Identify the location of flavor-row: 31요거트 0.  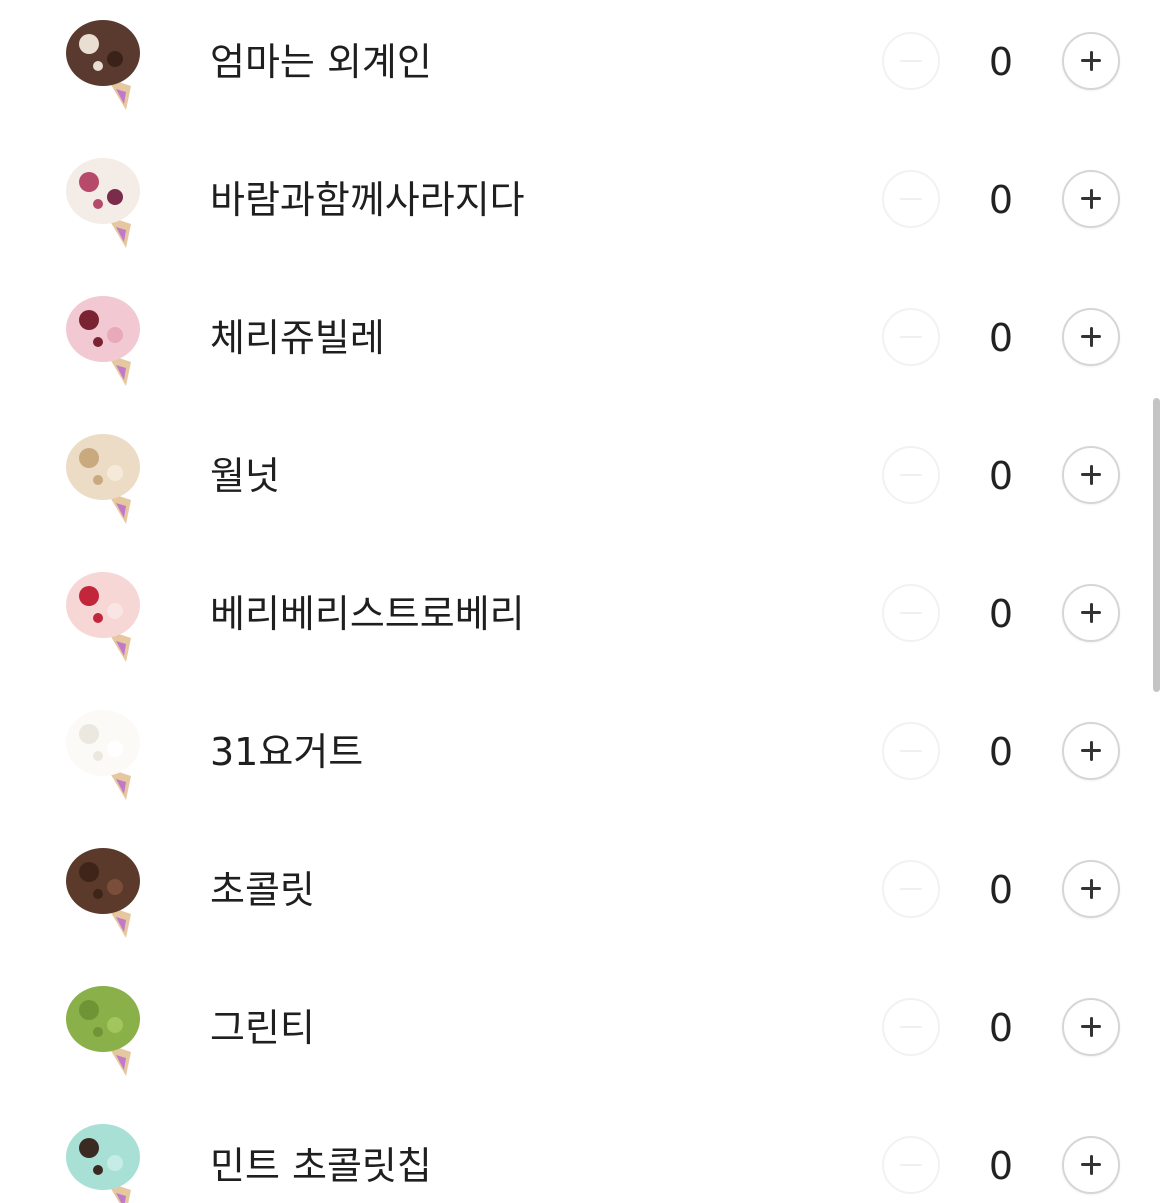
(585, 759).